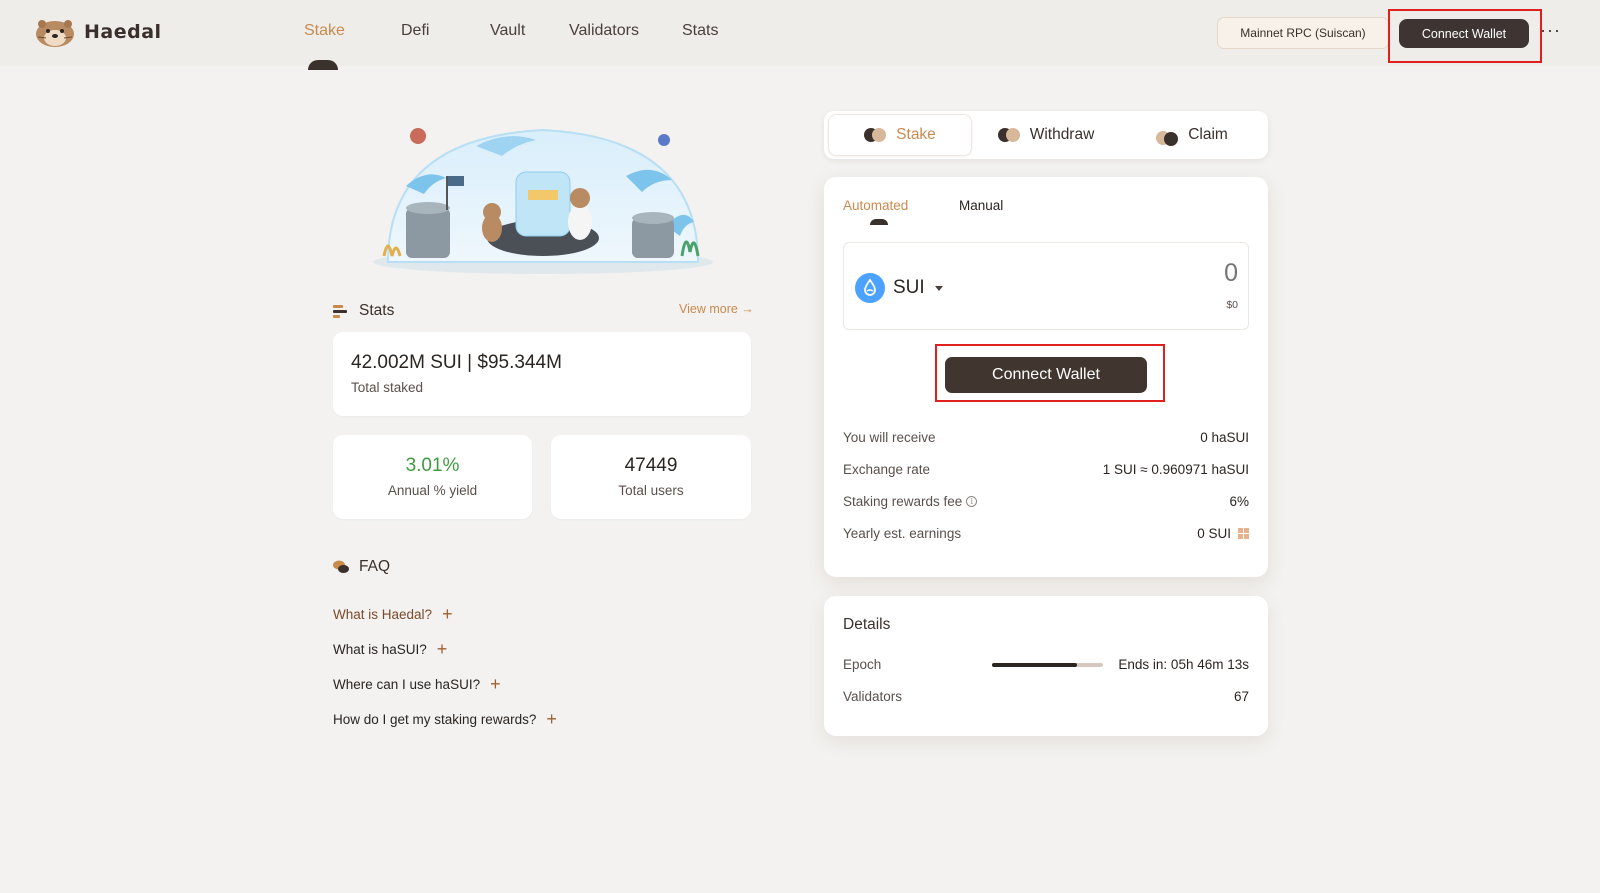  What do you see at coordinates (1167, 137) in the screenshot?
I see `claim-coins-icon` at bounding box center [1167, 137].